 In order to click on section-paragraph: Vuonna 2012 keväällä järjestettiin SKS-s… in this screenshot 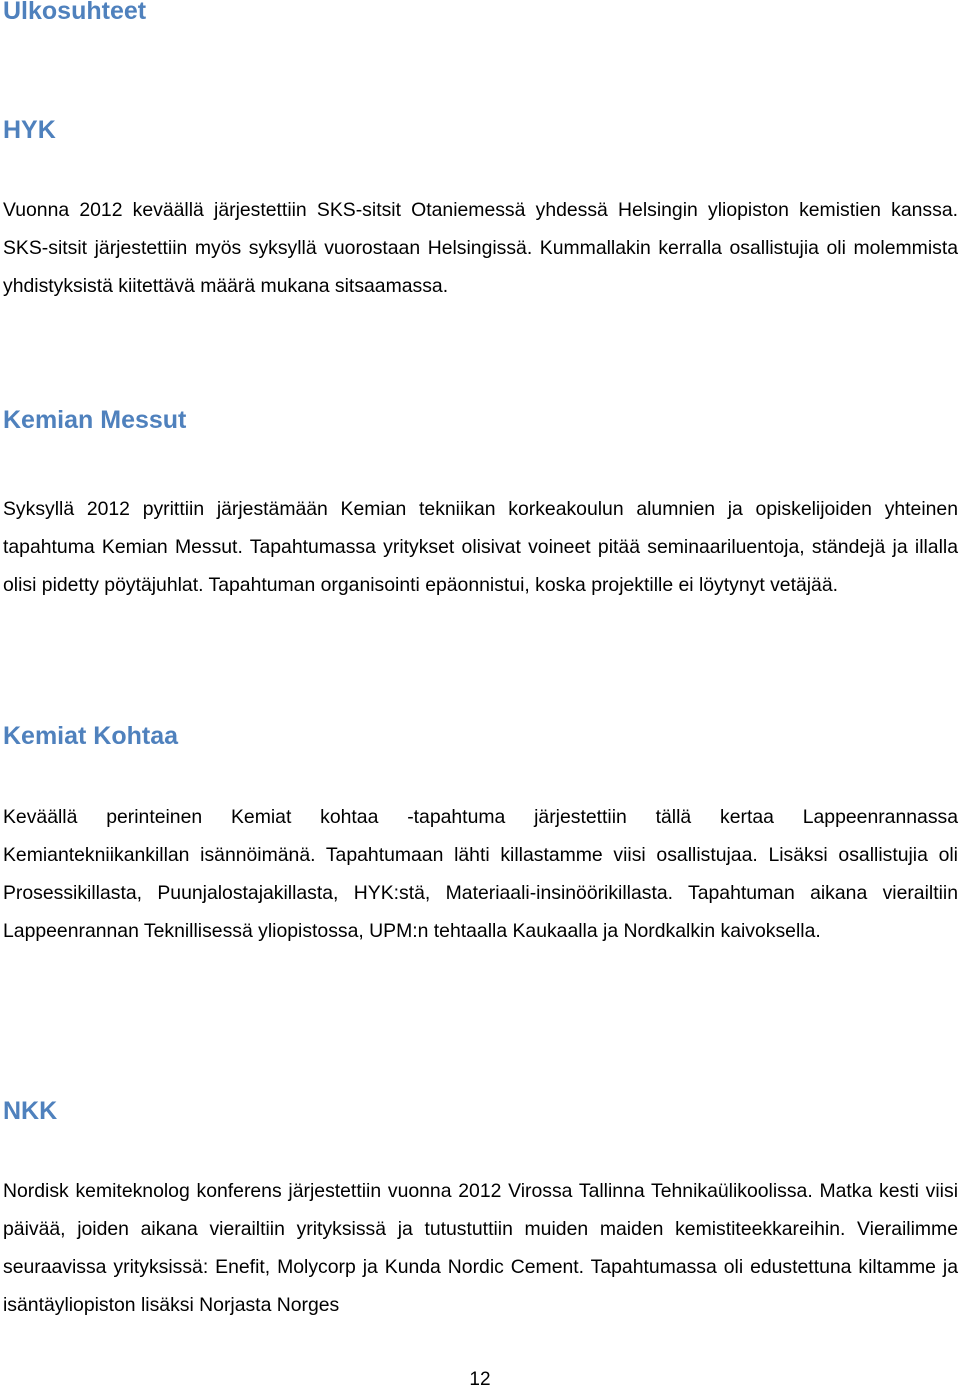, I will do `click(480, 248)`.